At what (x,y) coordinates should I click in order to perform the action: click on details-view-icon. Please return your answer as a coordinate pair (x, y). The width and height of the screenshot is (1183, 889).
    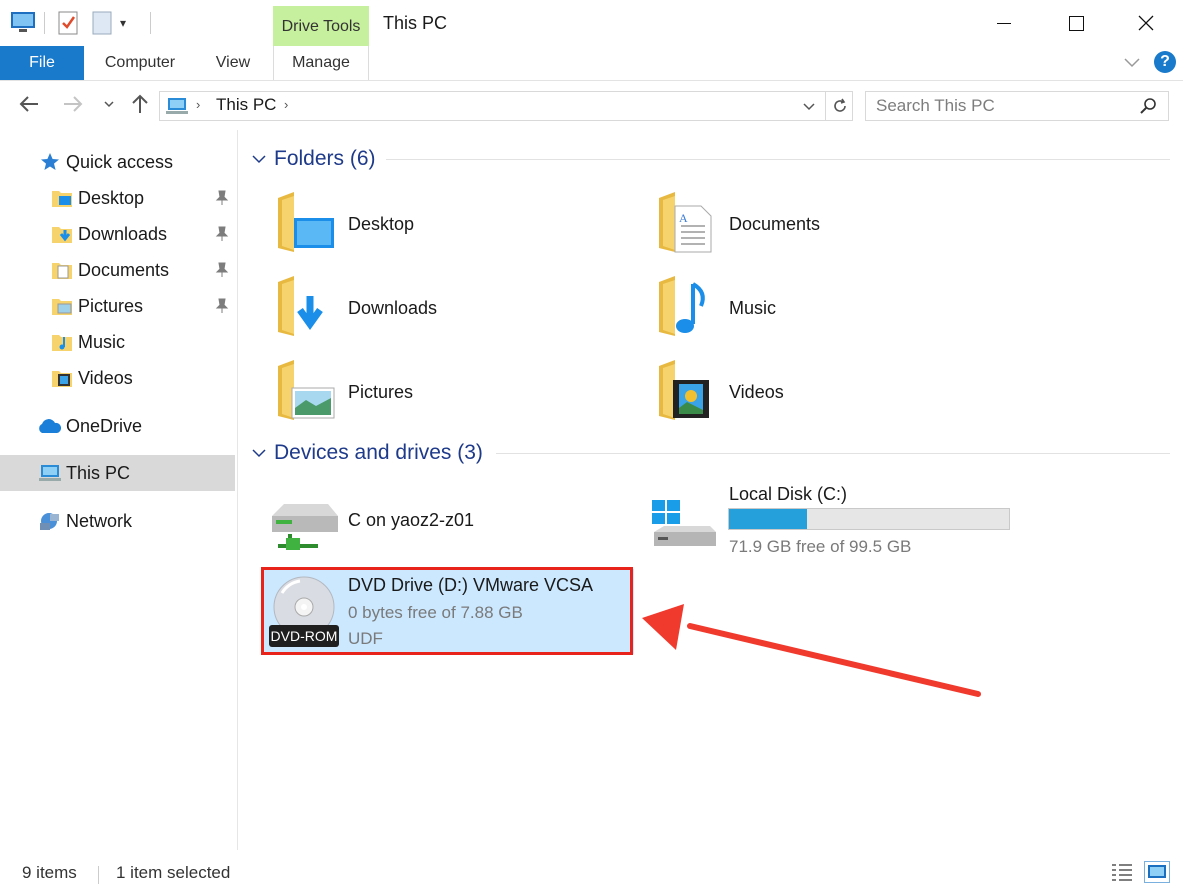
    Looking at the image, I should click on (1122, 875).